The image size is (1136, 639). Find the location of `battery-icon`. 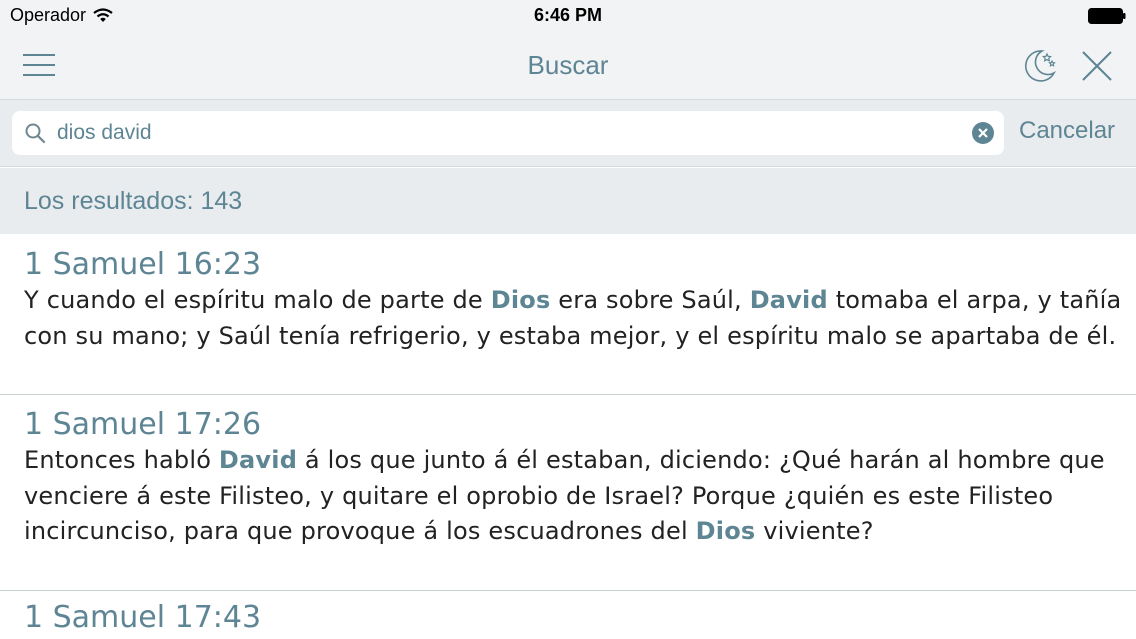

battery-icon is located at coordinates (1107, 16).